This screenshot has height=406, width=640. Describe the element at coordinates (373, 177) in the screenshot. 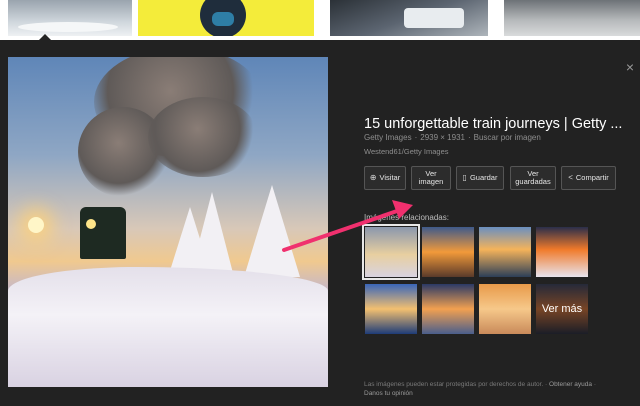

I see `globe-icon: ⊕` at that location.